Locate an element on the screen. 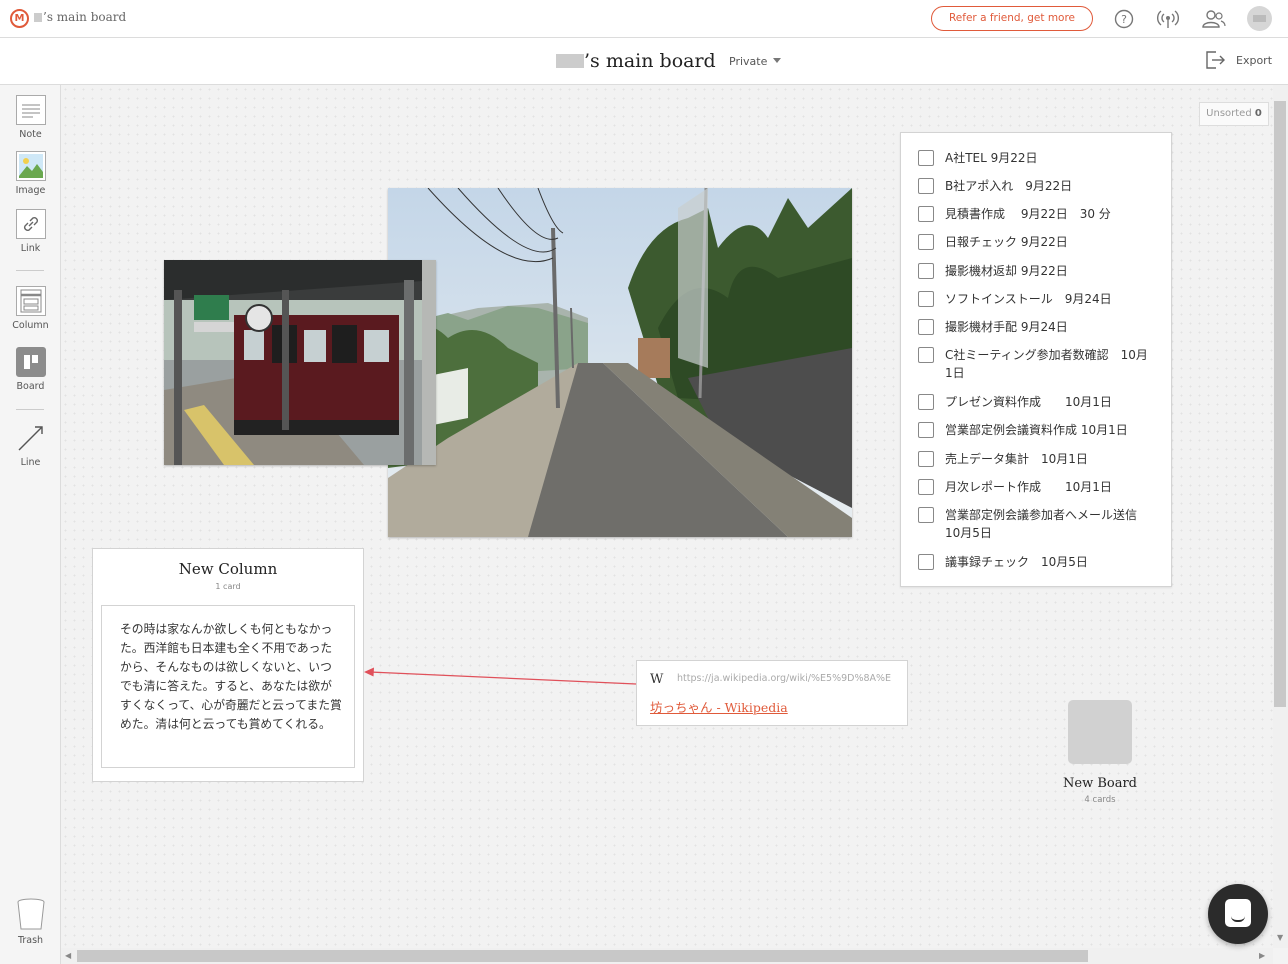 This screenshot has height=964, width=1288. refer-friend-button: Refer a friend, get more space is located at coordinates (1012, 26).